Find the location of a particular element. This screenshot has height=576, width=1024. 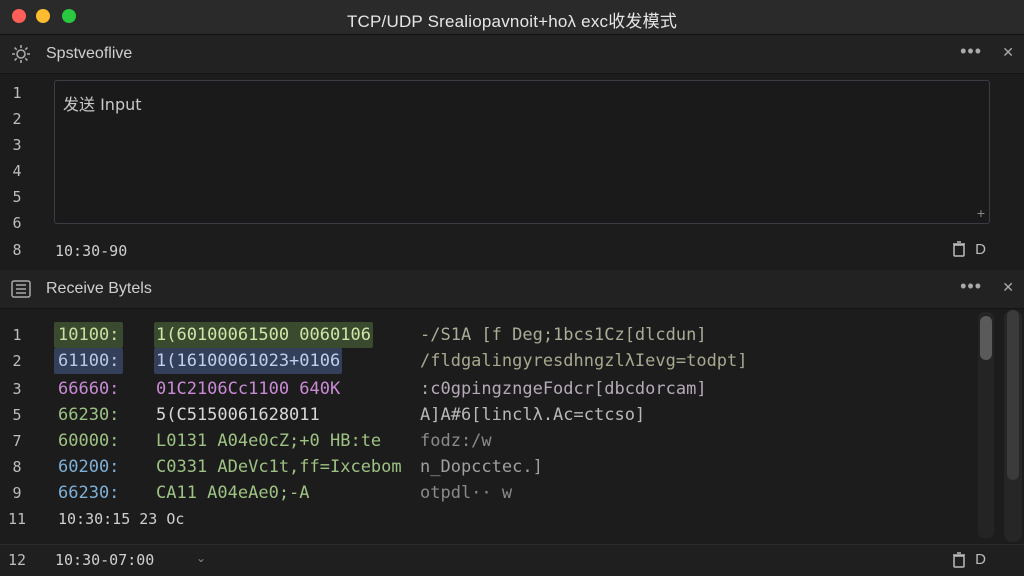

send-more-menu-button: ••• is located at coordinates (971, 51).